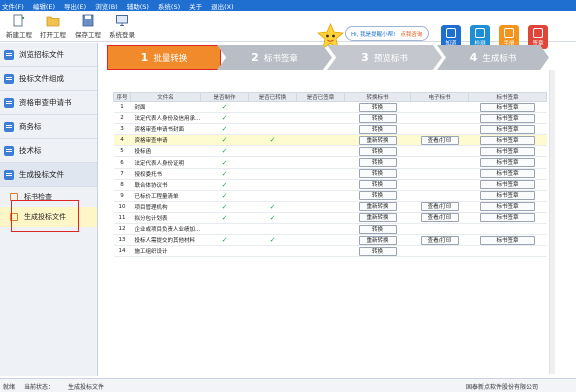 The width and height of the screenshot is (576, 392). I want to click on save-project-button: 保存工程, so click(88, 26).